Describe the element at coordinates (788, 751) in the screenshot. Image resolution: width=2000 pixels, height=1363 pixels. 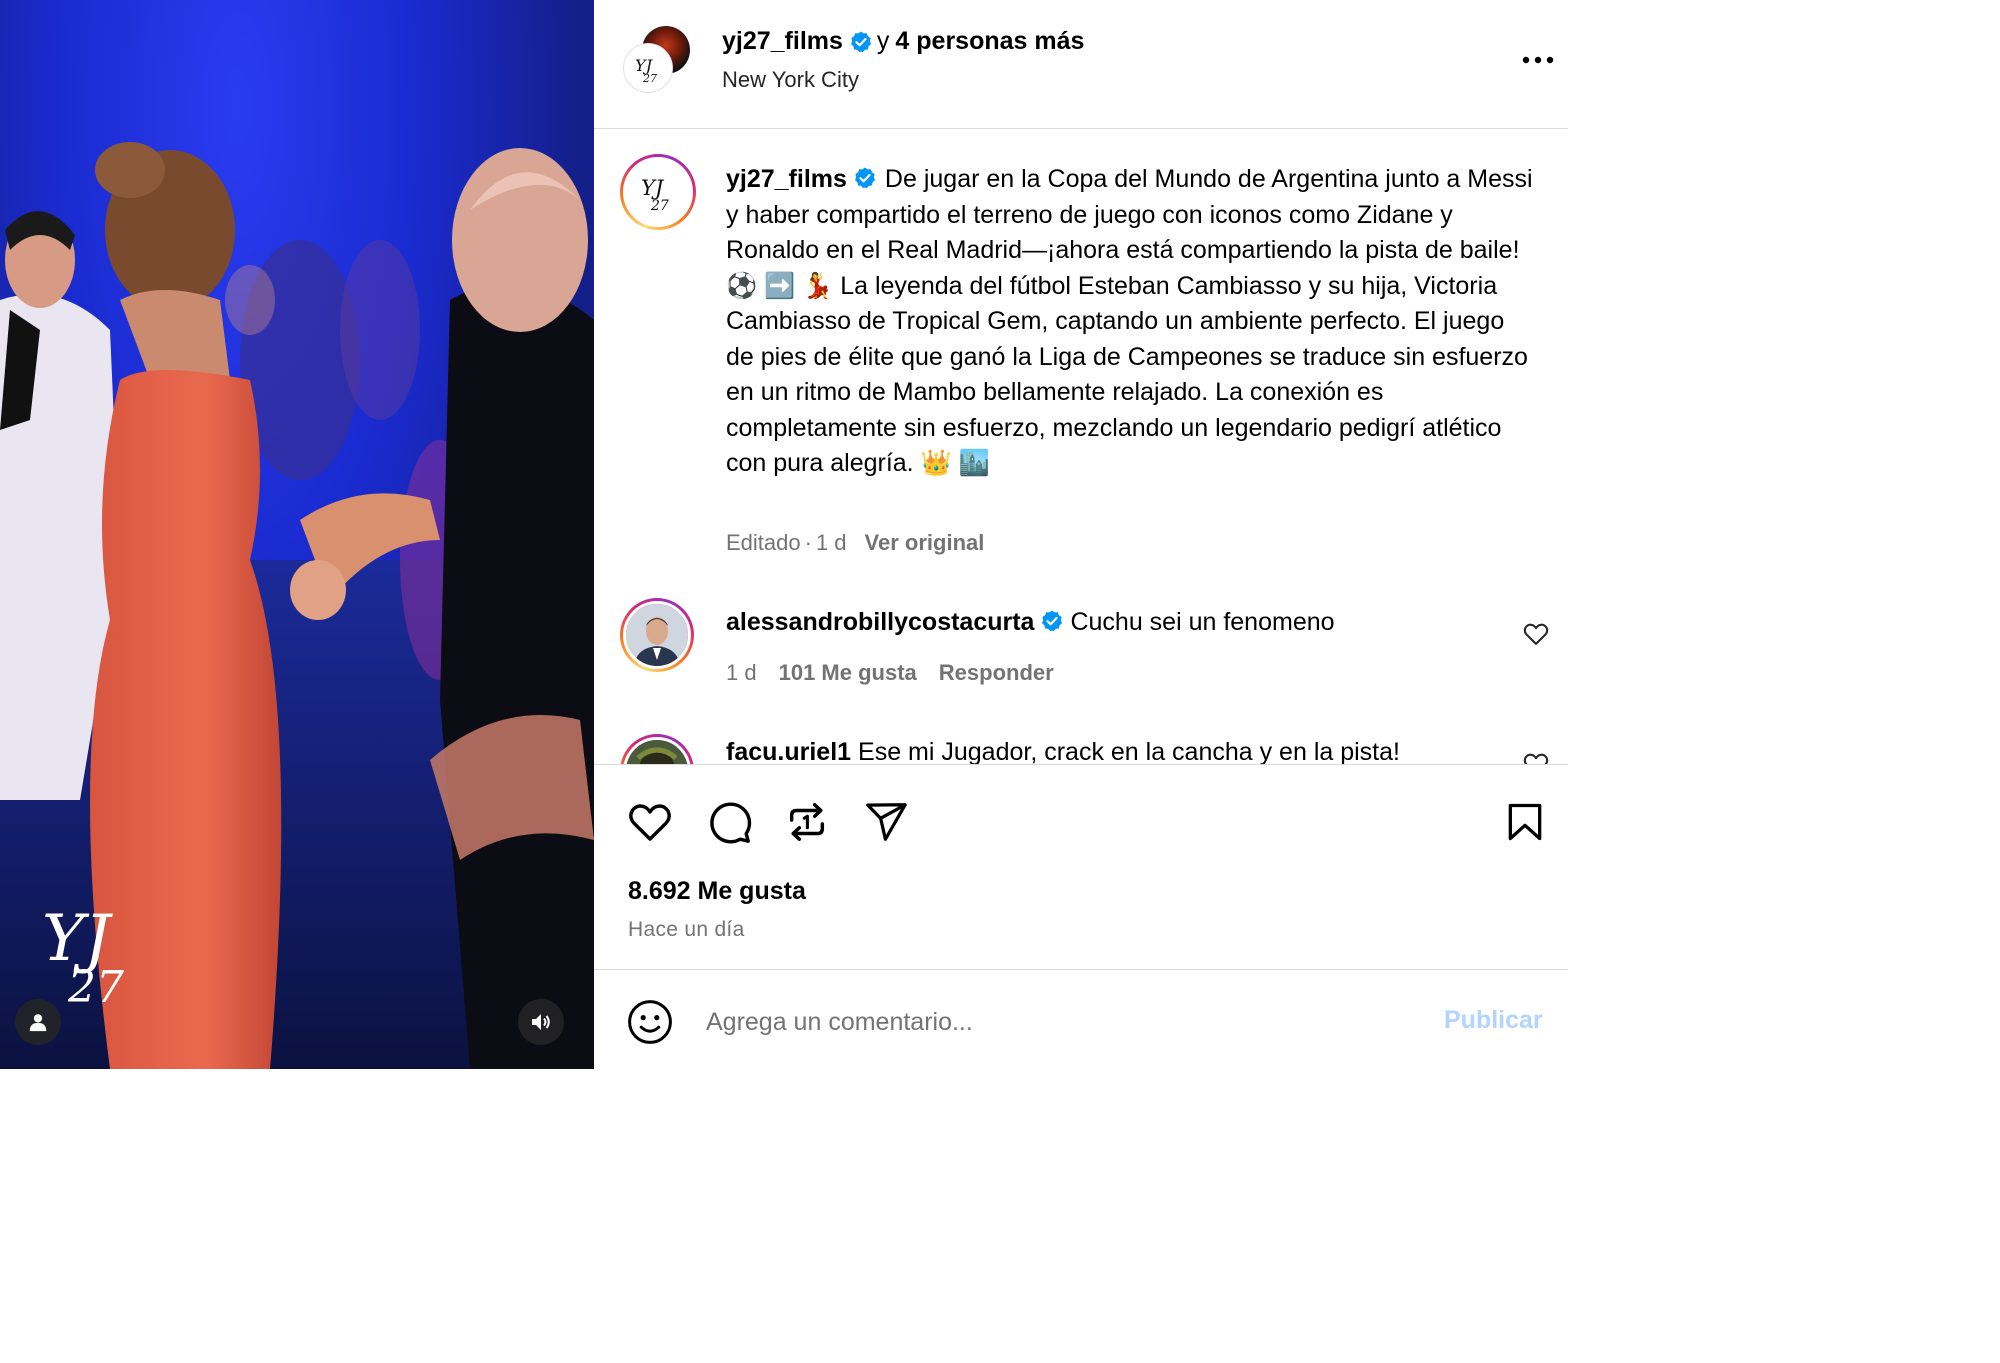
I see `comment-username: facu.uriel1` at that location.